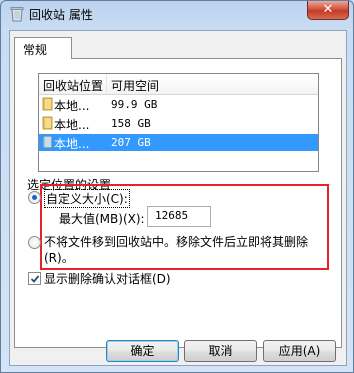 The width and height of the screenshot is (354, 373). What do you see at coordinates (172, 215) in the screenshot?
I see `max-size-value: 12685` at bounding box center [172, 215].